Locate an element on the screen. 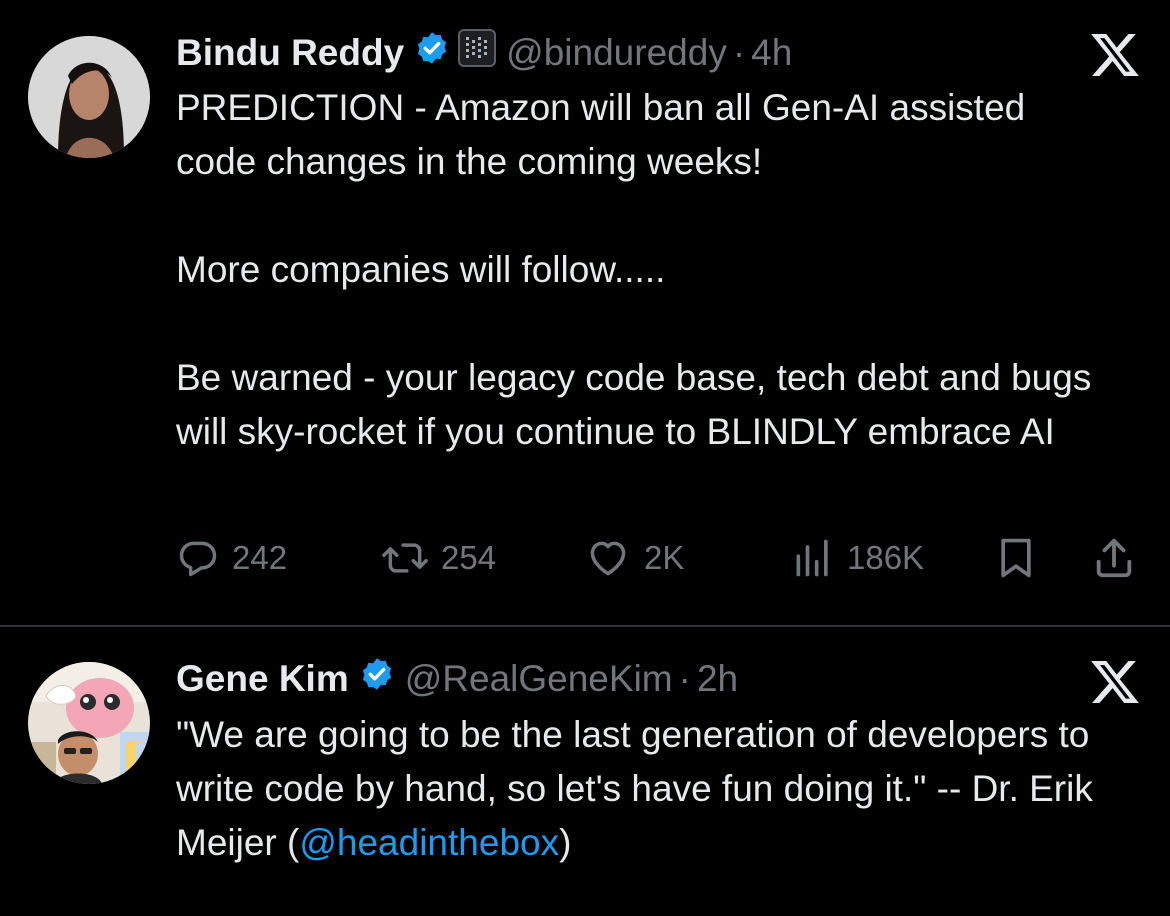 This screenshot has height=916, width=1170. views-icon is located at coordinates (812, 558).